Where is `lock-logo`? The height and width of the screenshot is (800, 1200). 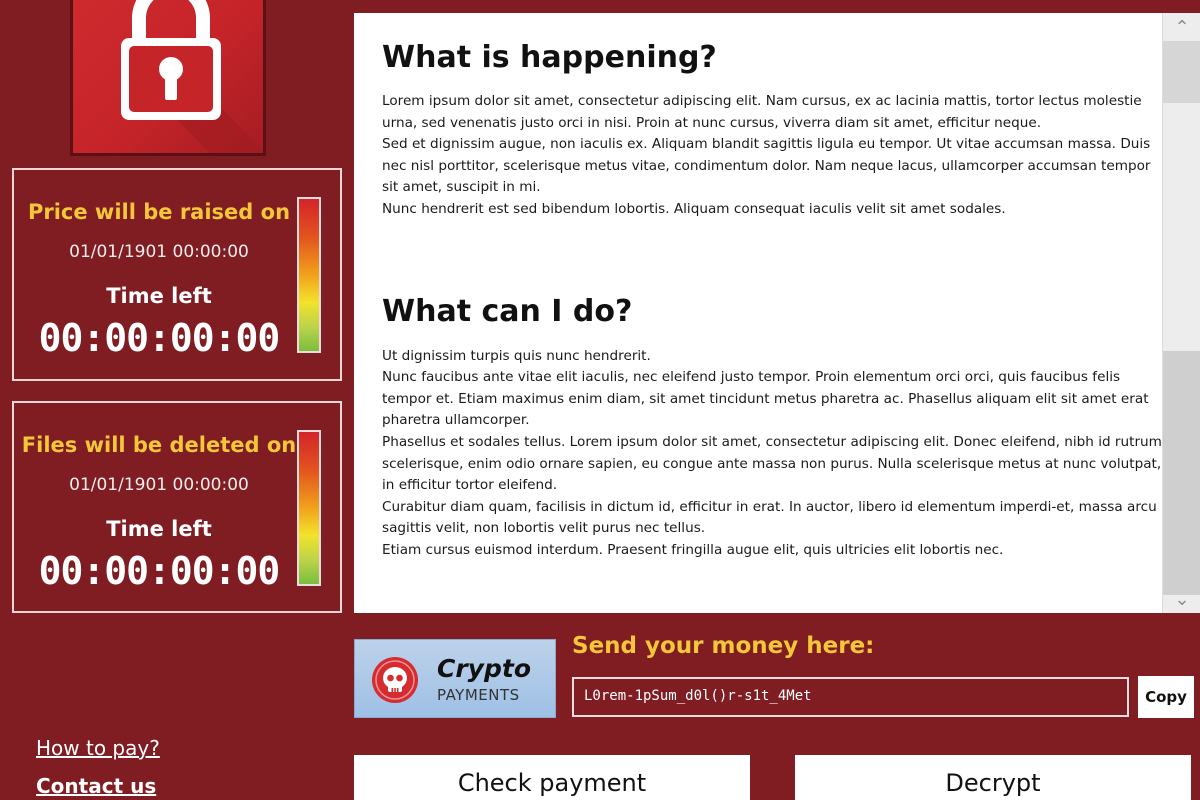 lock-logo is located at coordinates (168, 78).